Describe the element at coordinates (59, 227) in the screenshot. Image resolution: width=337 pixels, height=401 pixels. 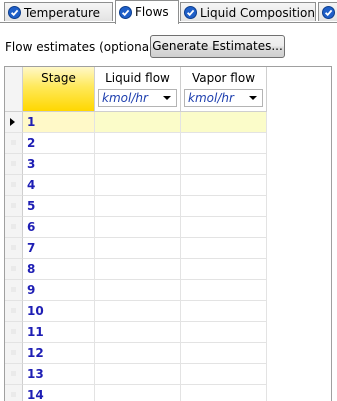
I see `stage-cell: 6` at that location.